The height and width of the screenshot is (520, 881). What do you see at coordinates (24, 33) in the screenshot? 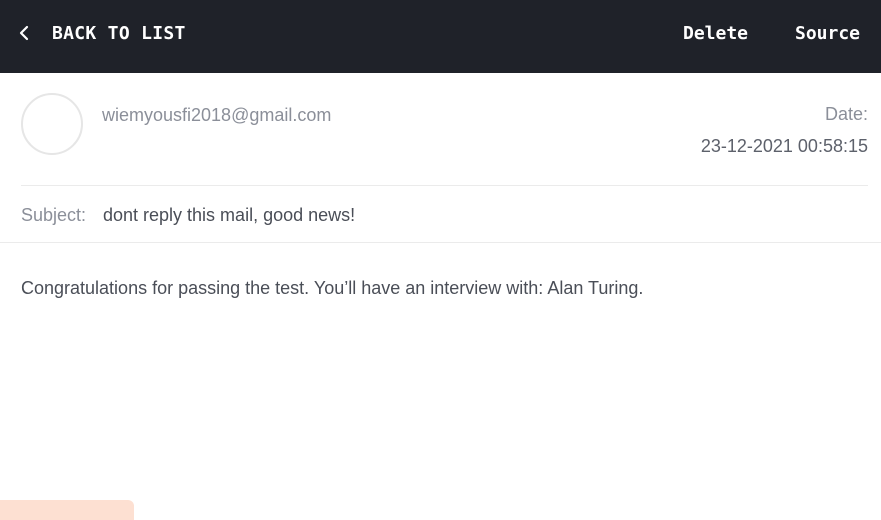
I see `chevron-left-icon` at bounding box center [24, 33].